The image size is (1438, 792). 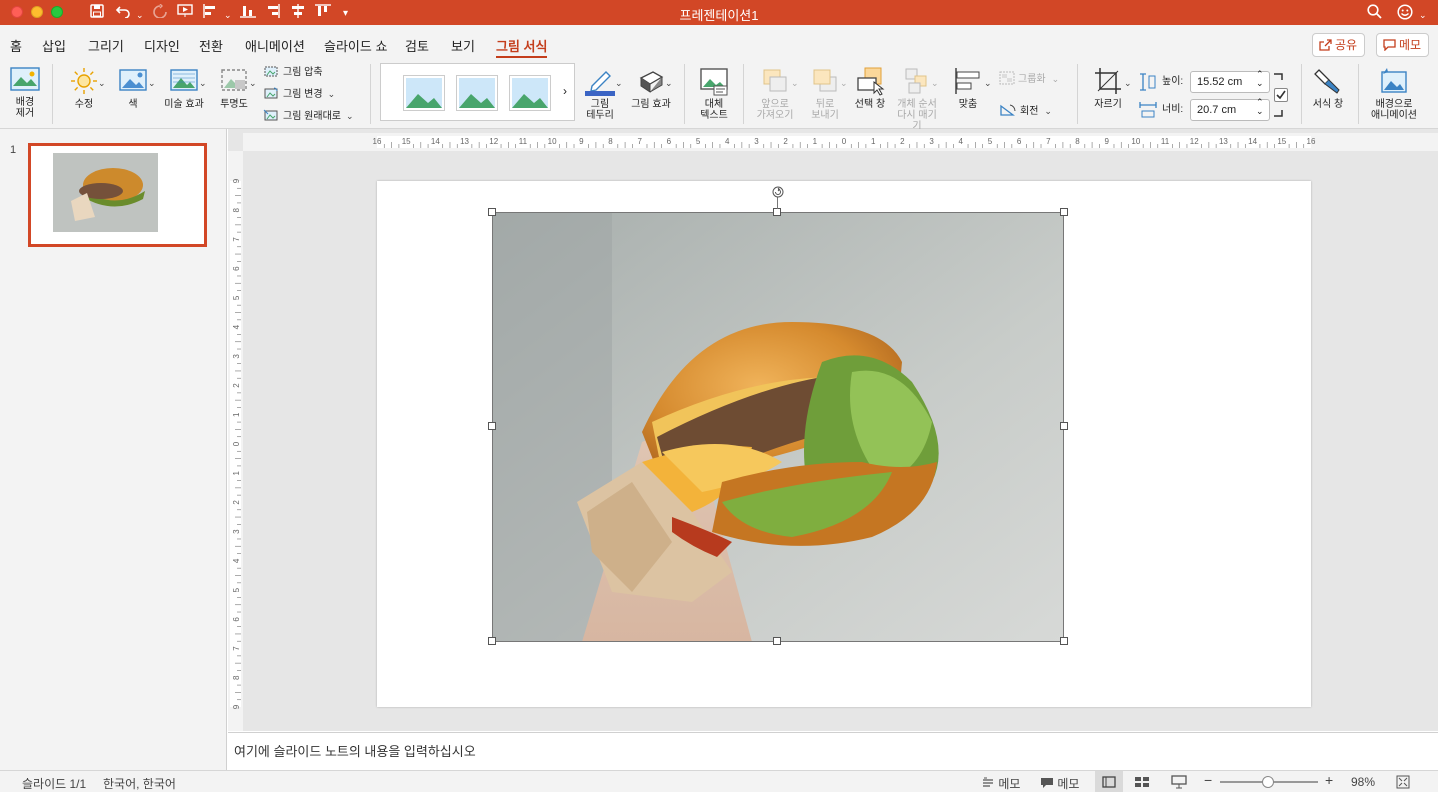 What do you see at coordinates (1109, 781) in the screenshot?
I see `normal-view-button` at bounding box center [1109, 781].